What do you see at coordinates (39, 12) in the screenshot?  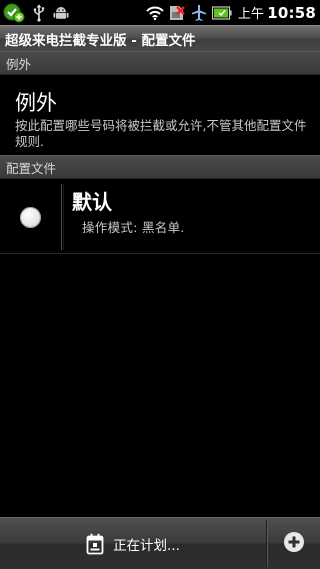 I see `usb-icon` at bounding box center [39, 12].